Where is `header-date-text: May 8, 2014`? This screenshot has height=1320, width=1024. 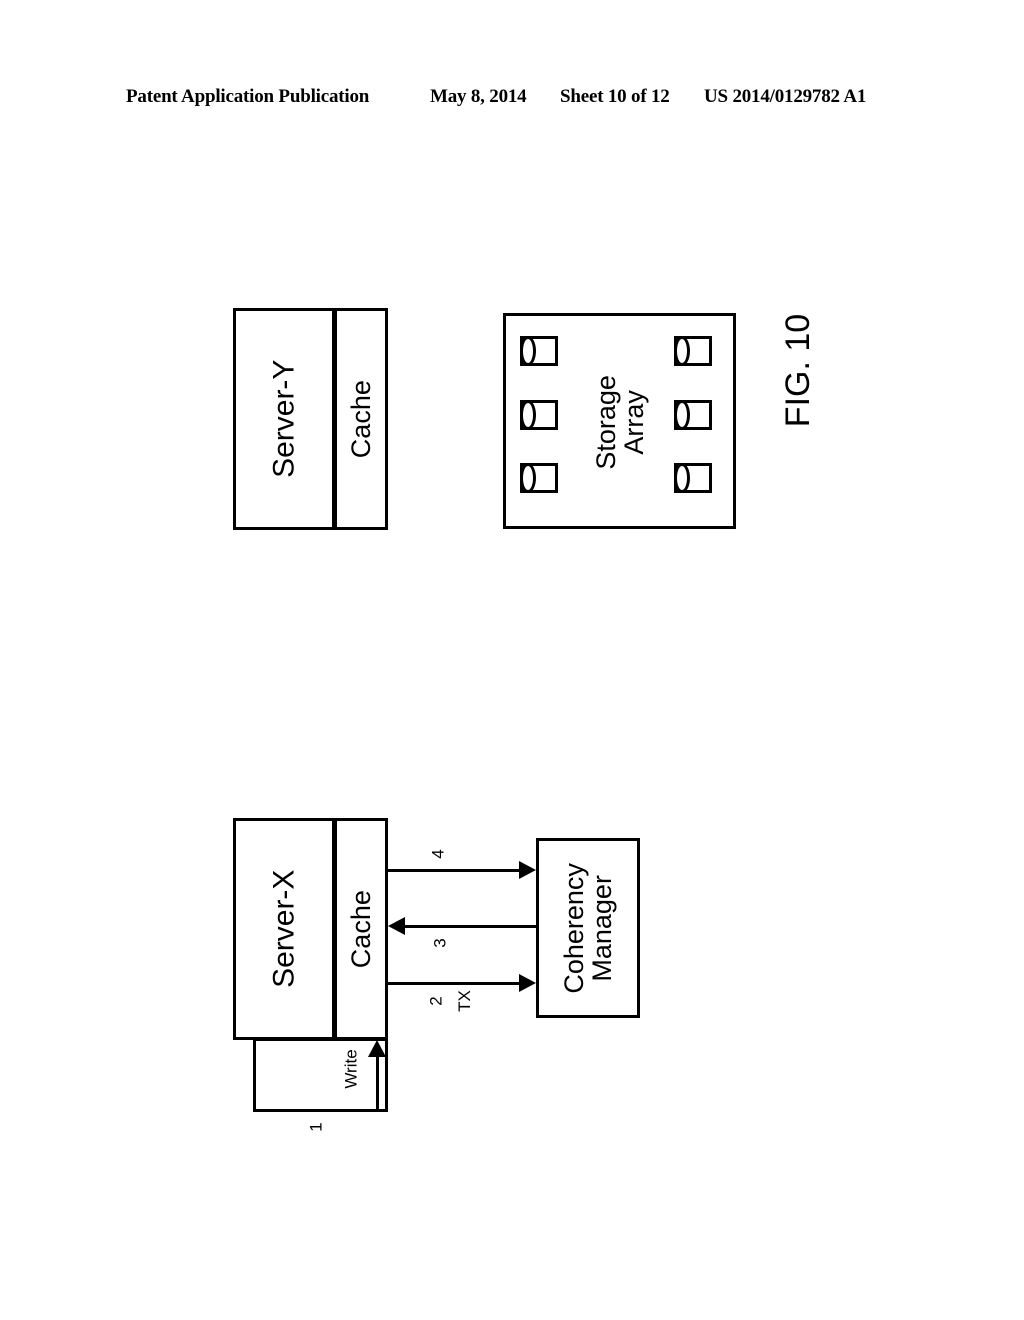
header-date-text: May 8, 2014 is located at coordinates (478, 96).